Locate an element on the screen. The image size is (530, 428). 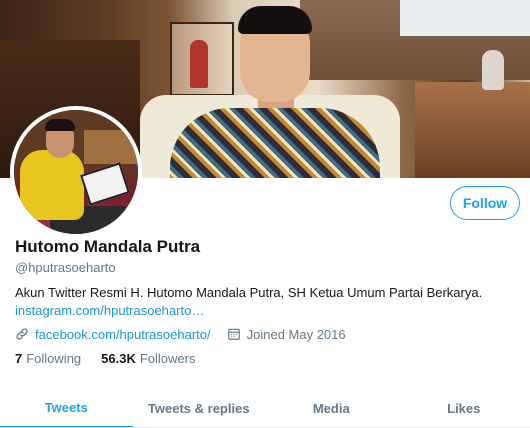
banner-doll is located at coordinates (199, 64).